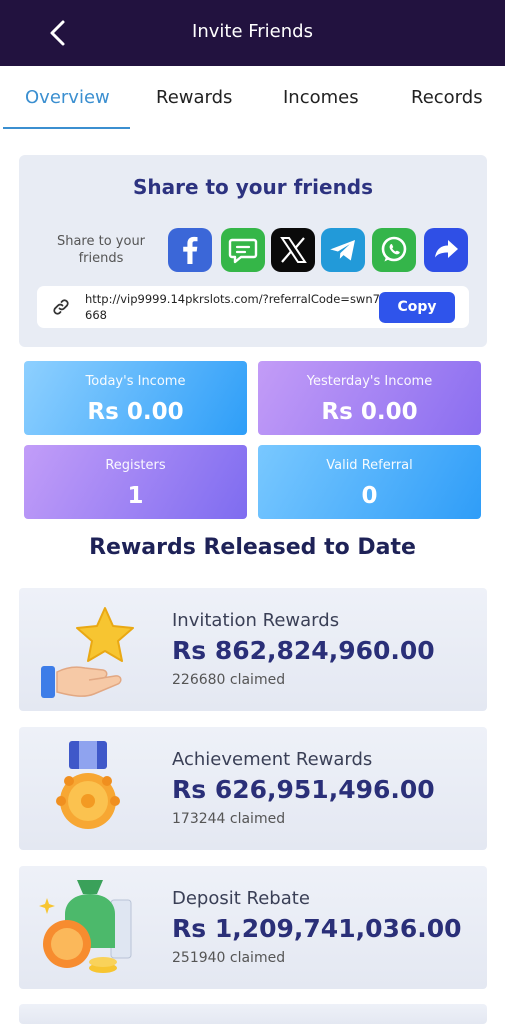  I want to click on message-icon, so click(243, 251).